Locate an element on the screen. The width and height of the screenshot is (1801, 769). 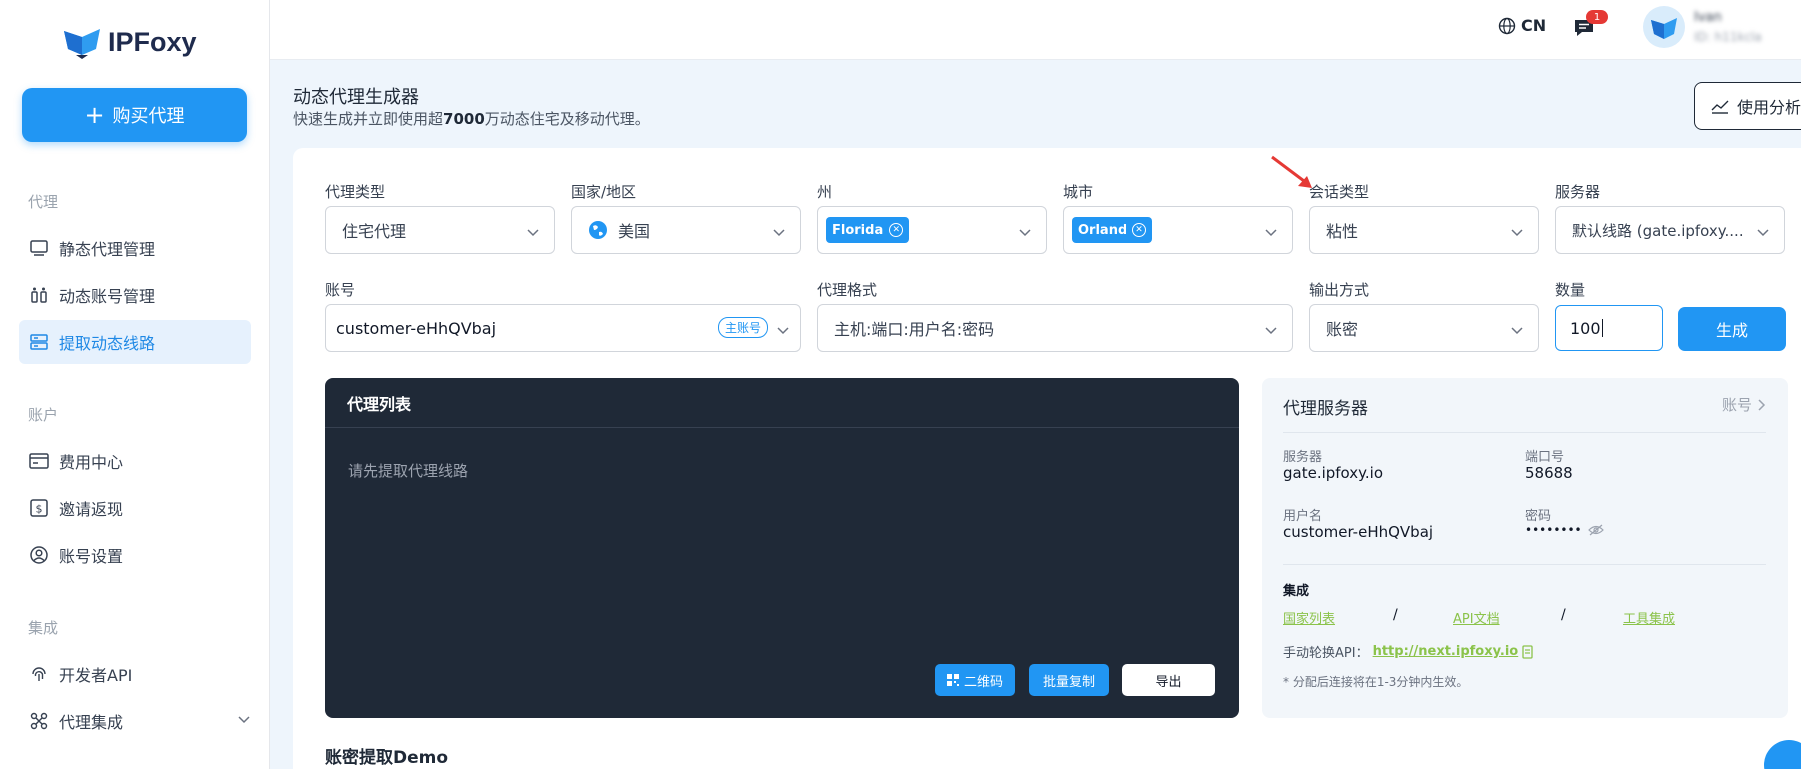
sidebar-item-label: 邀请返现 is located at coordinates (91, 509).